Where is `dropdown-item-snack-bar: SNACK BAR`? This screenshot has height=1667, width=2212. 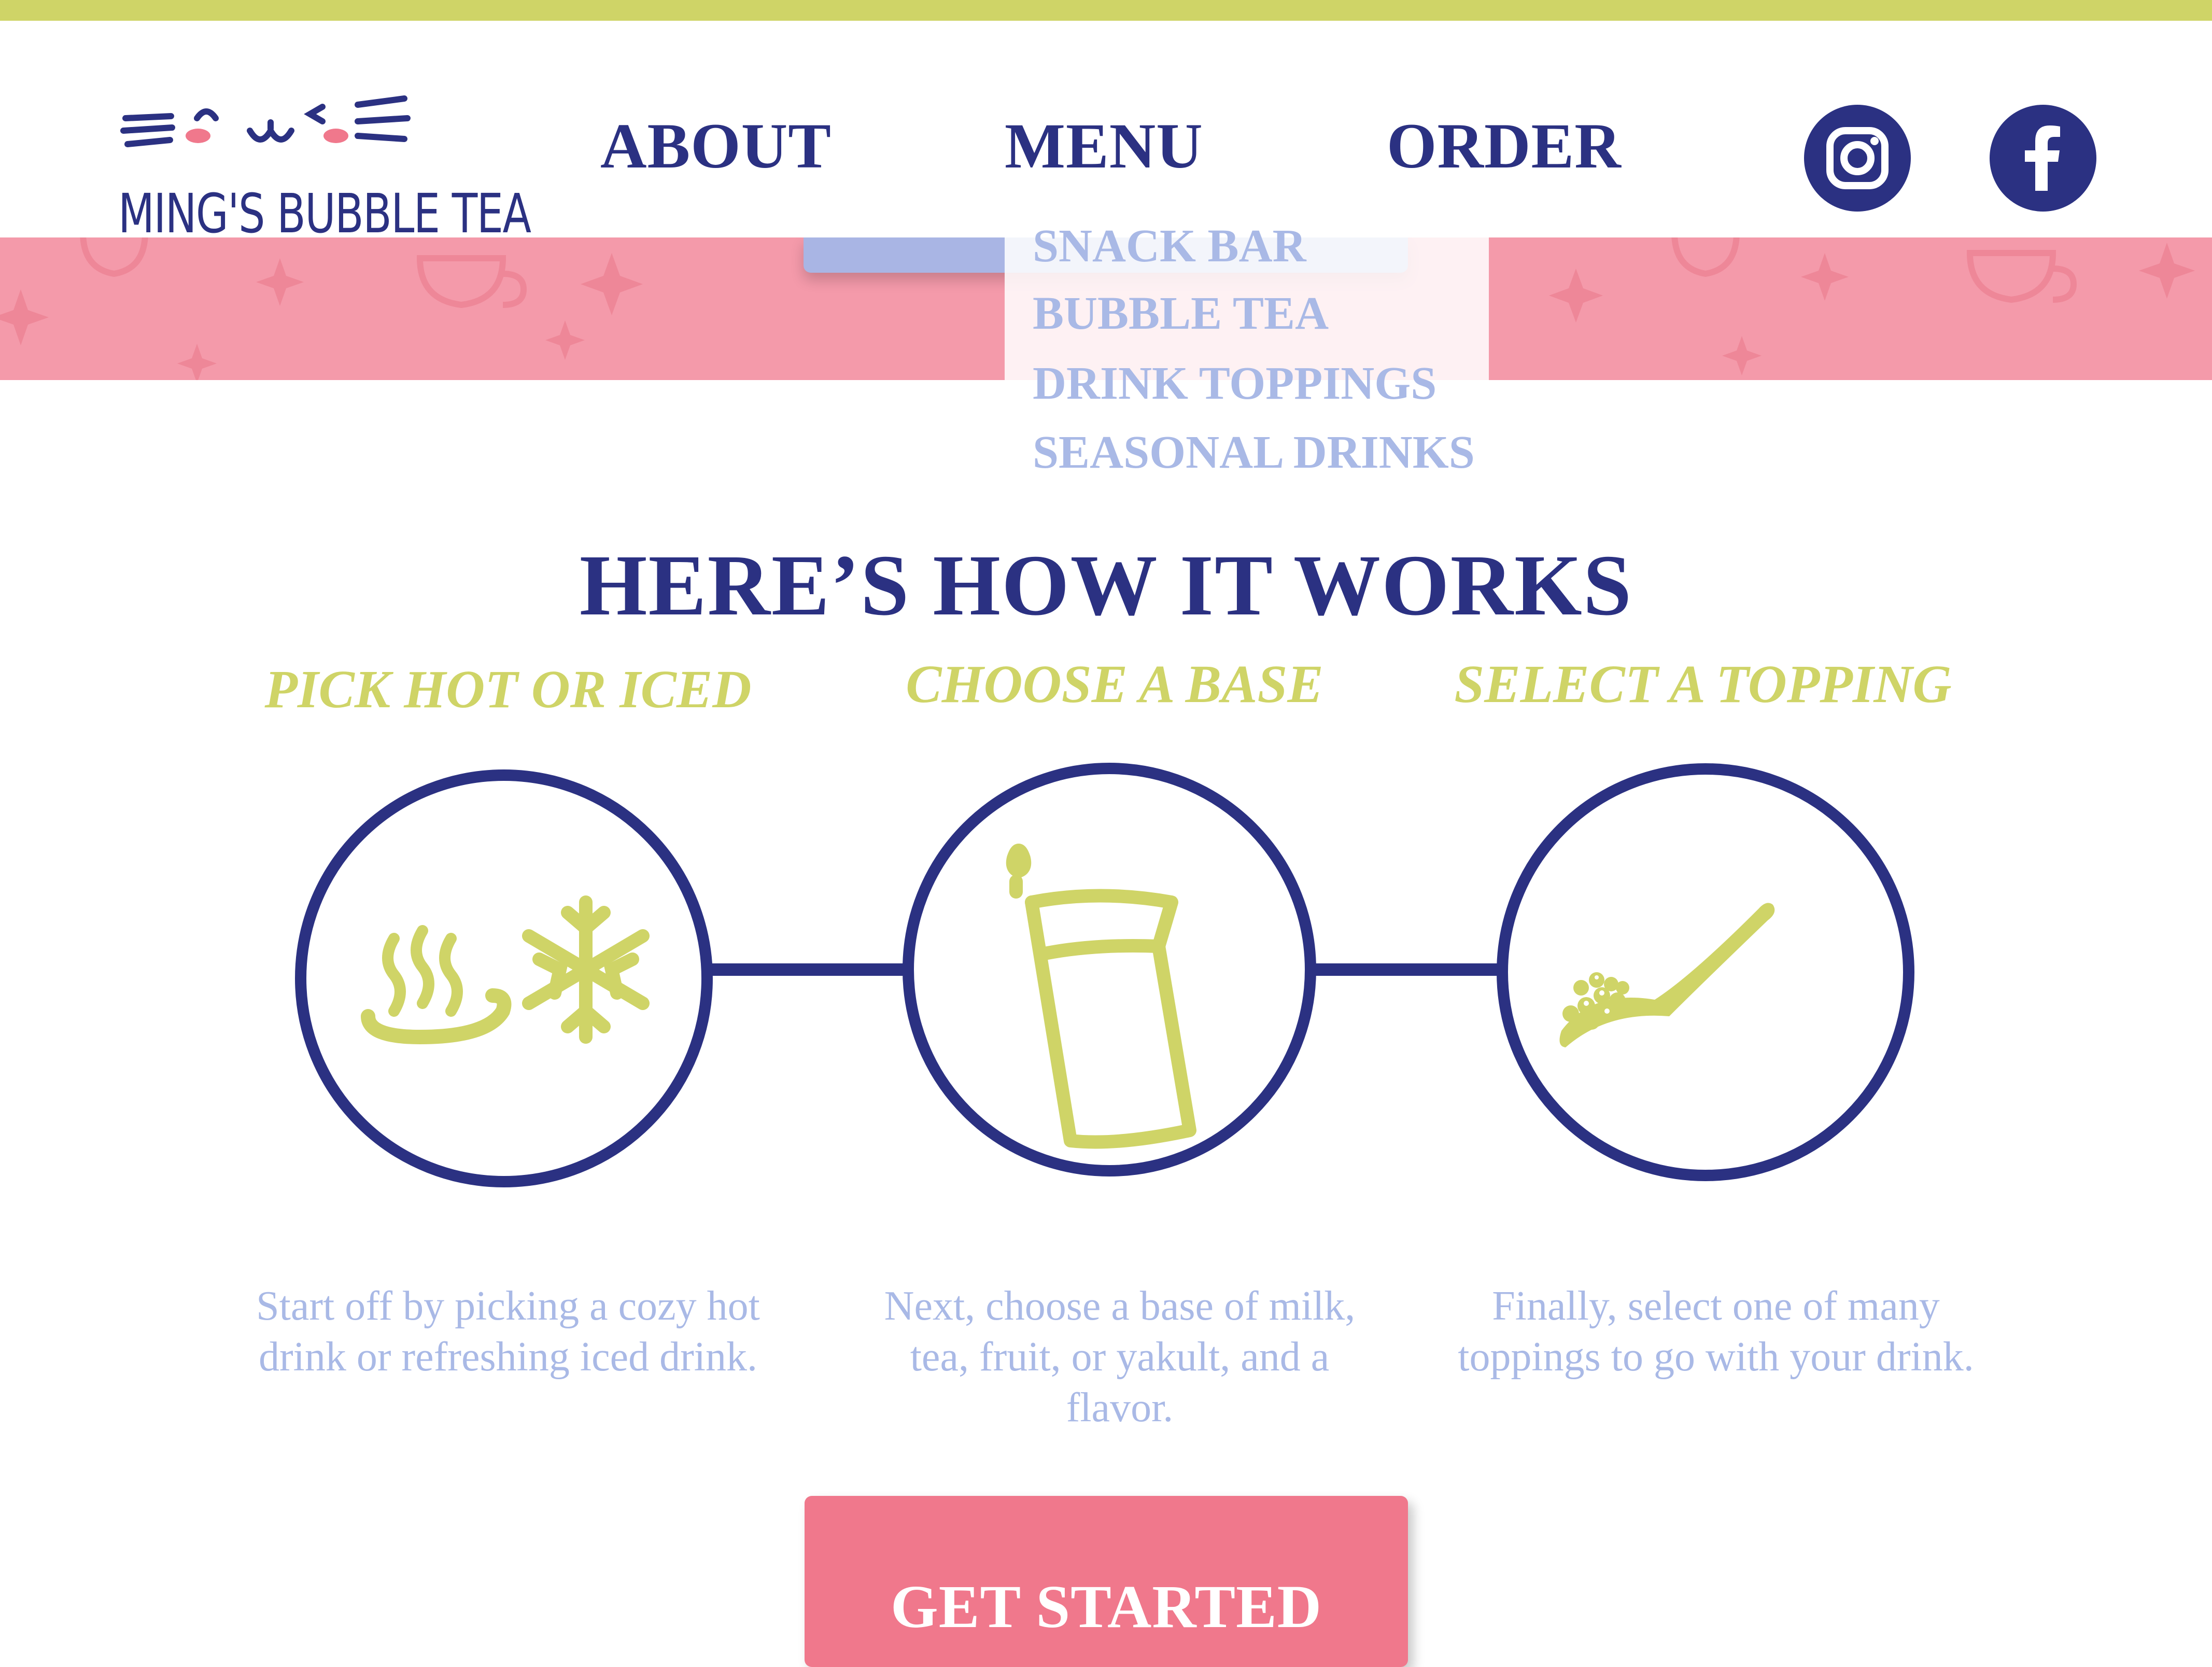 dropdown-item-snack-bar: SNACK BAR is located at coordinates (1169, 247).